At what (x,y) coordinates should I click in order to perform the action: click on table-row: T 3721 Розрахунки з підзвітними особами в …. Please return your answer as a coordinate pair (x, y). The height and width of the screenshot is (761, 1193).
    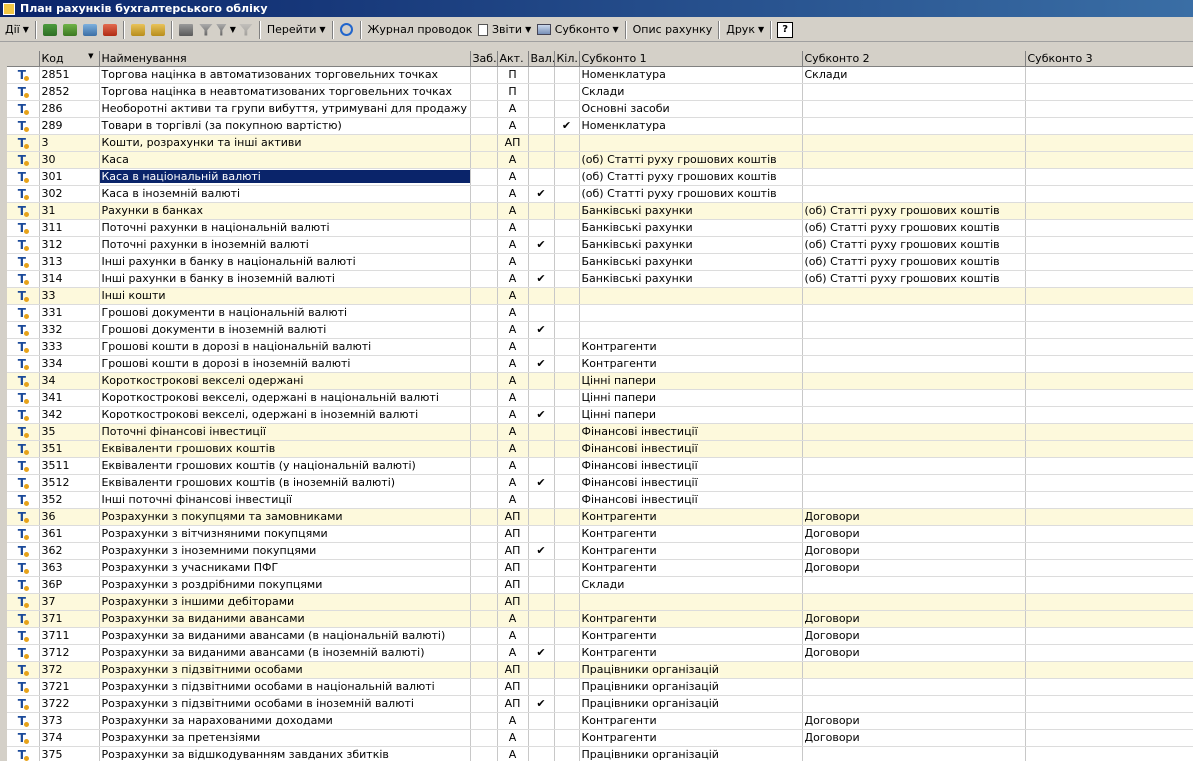
    Looking at the image, I should click on (600, 687).